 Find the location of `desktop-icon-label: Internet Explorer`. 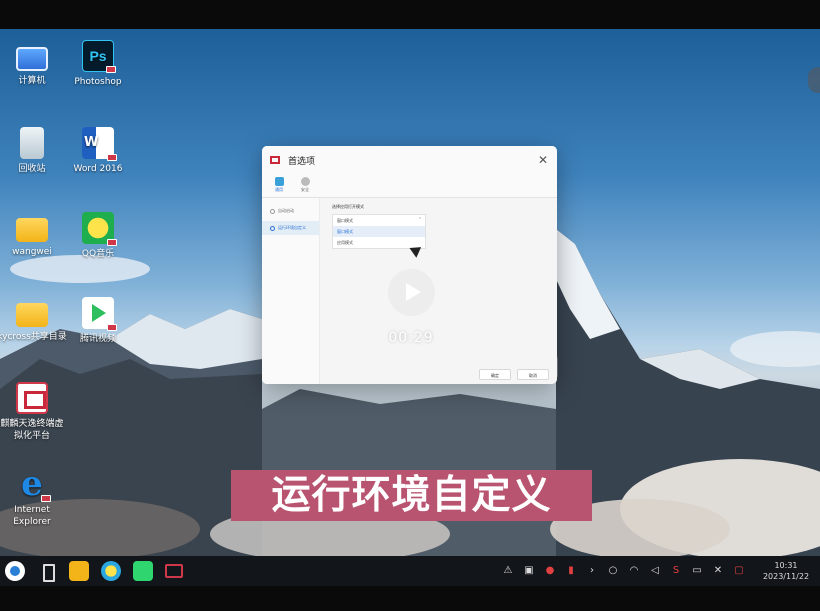

desktop-icon-label: Internet Explorer is located at coordinates (32, 516).